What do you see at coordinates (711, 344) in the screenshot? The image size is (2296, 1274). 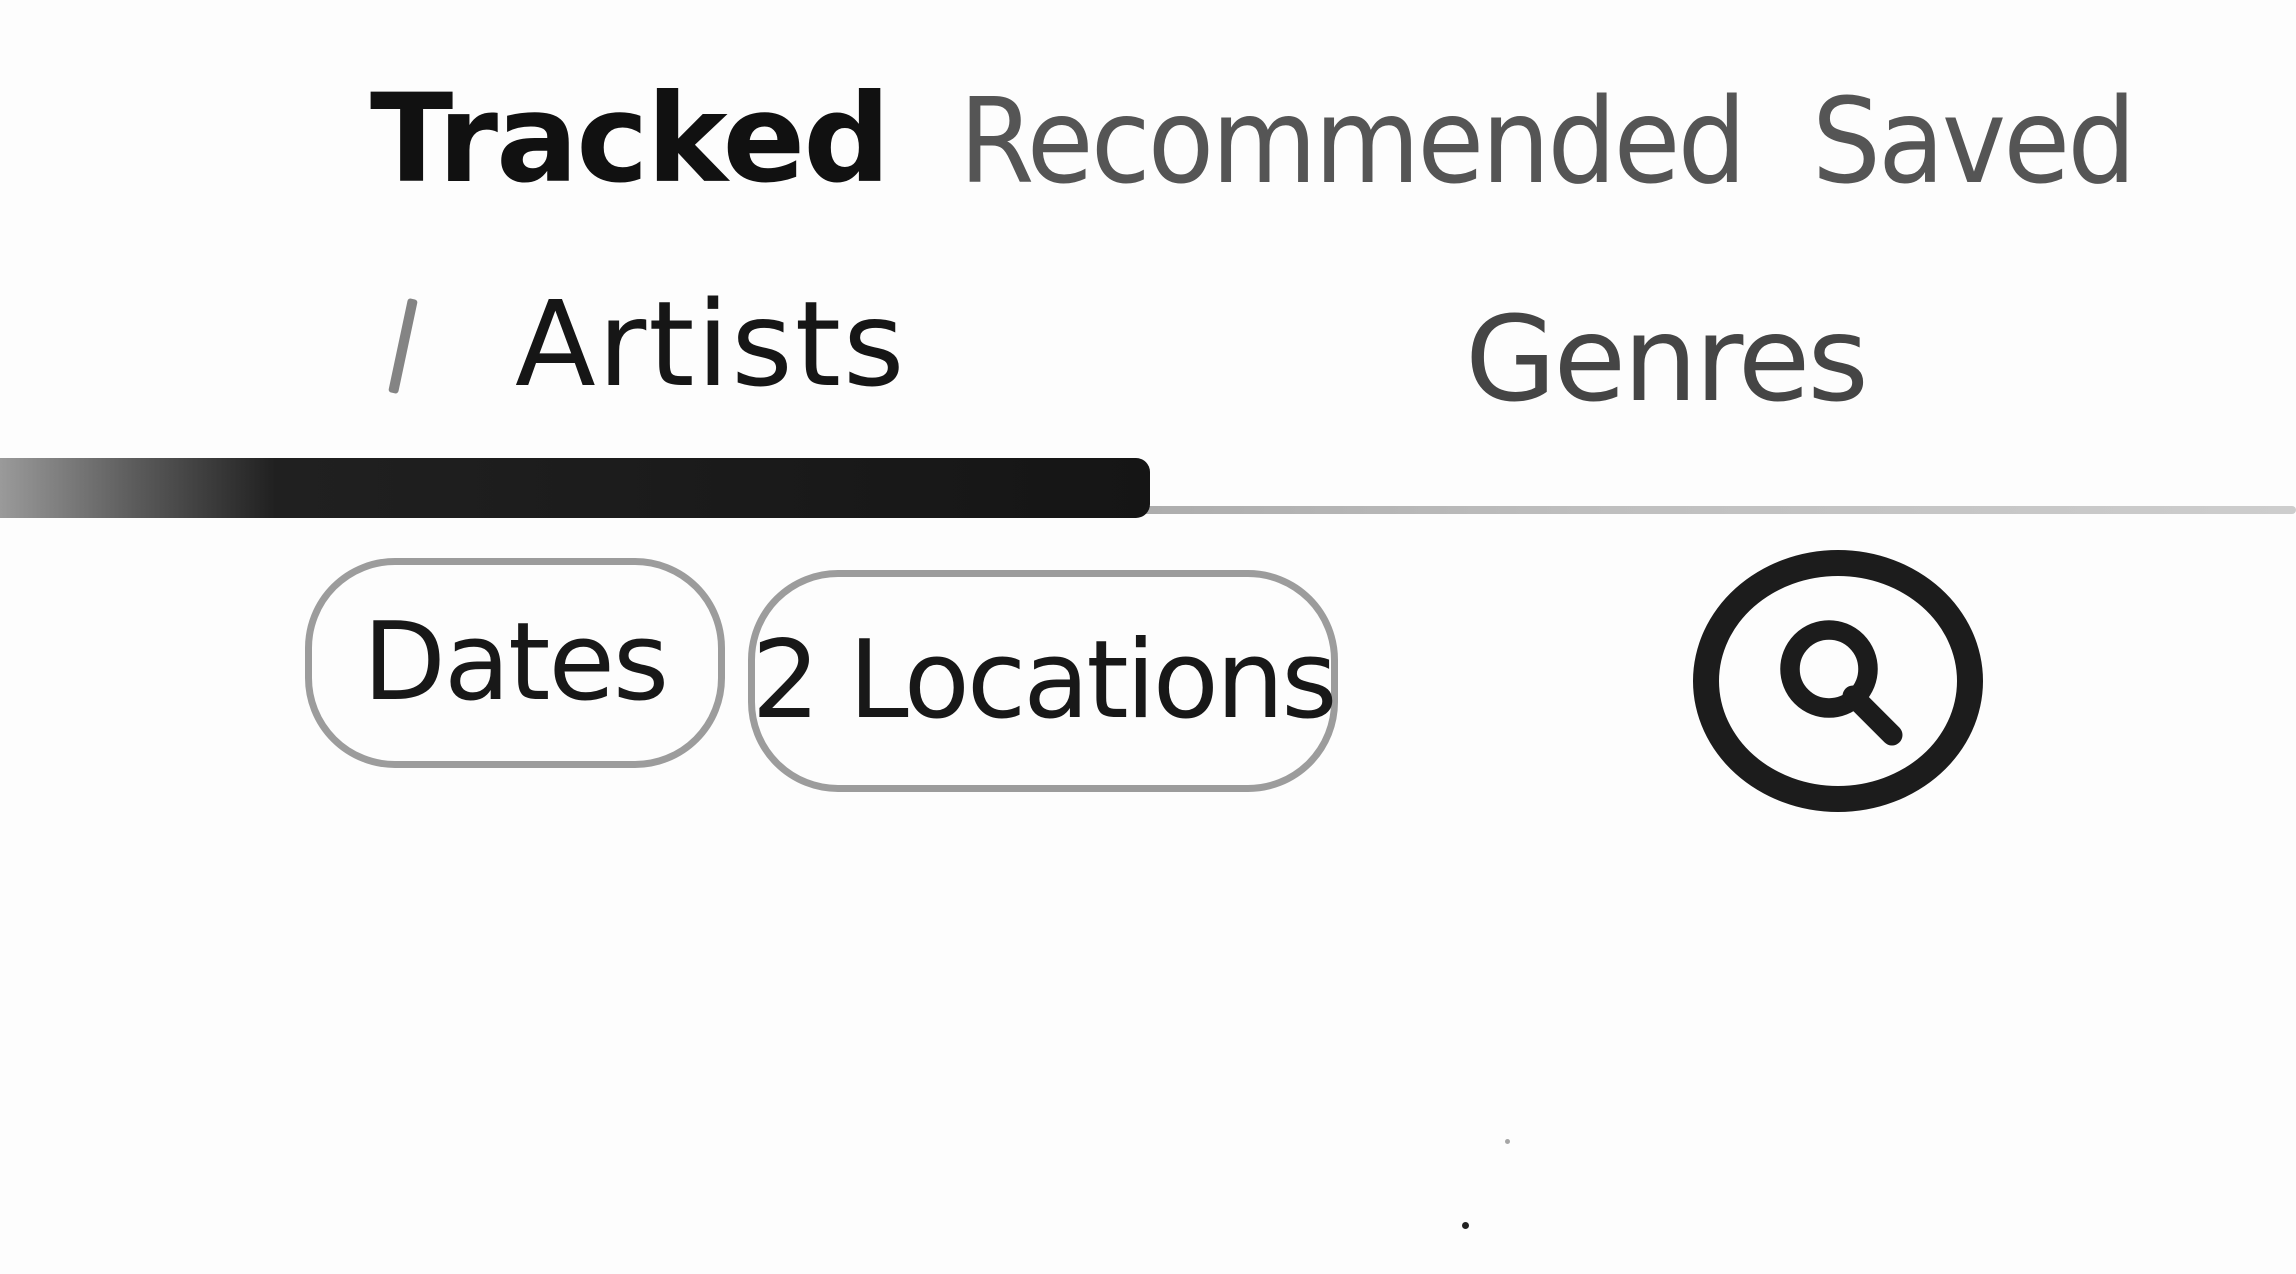 I see `subtab-artists: Artists` at bounding box center [711, 344].